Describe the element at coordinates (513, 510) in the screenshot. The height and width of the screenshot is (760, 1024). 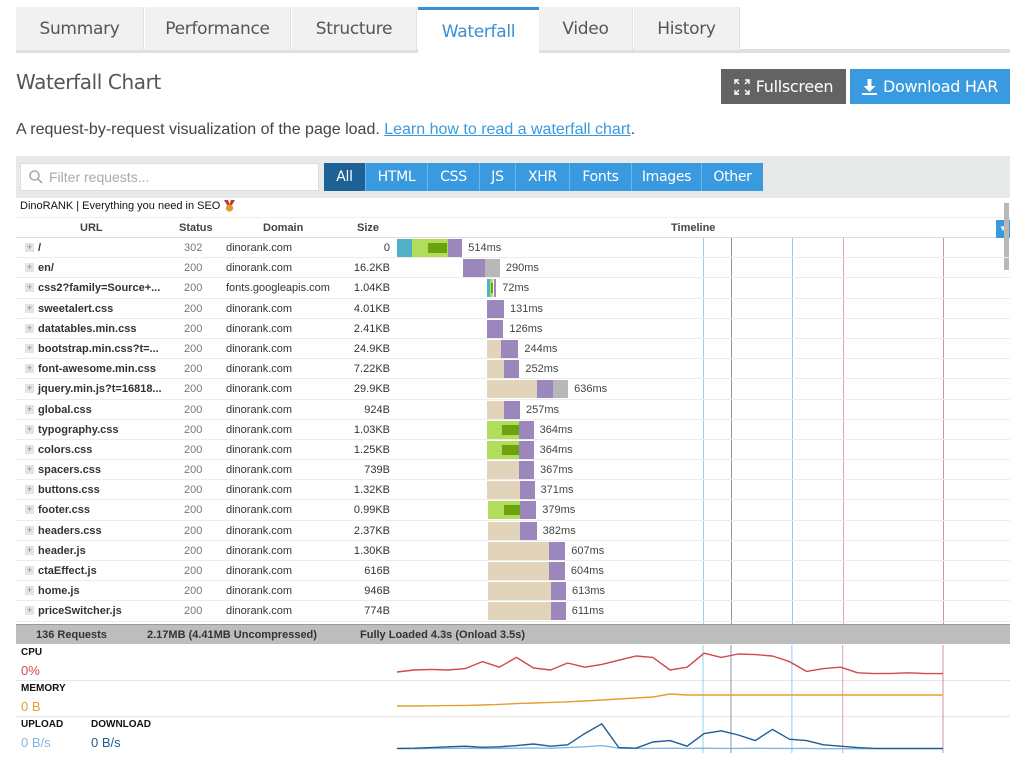
I see `request-row: + footer.css 200 dinorank.com 0.99KB 379ms` at that location.